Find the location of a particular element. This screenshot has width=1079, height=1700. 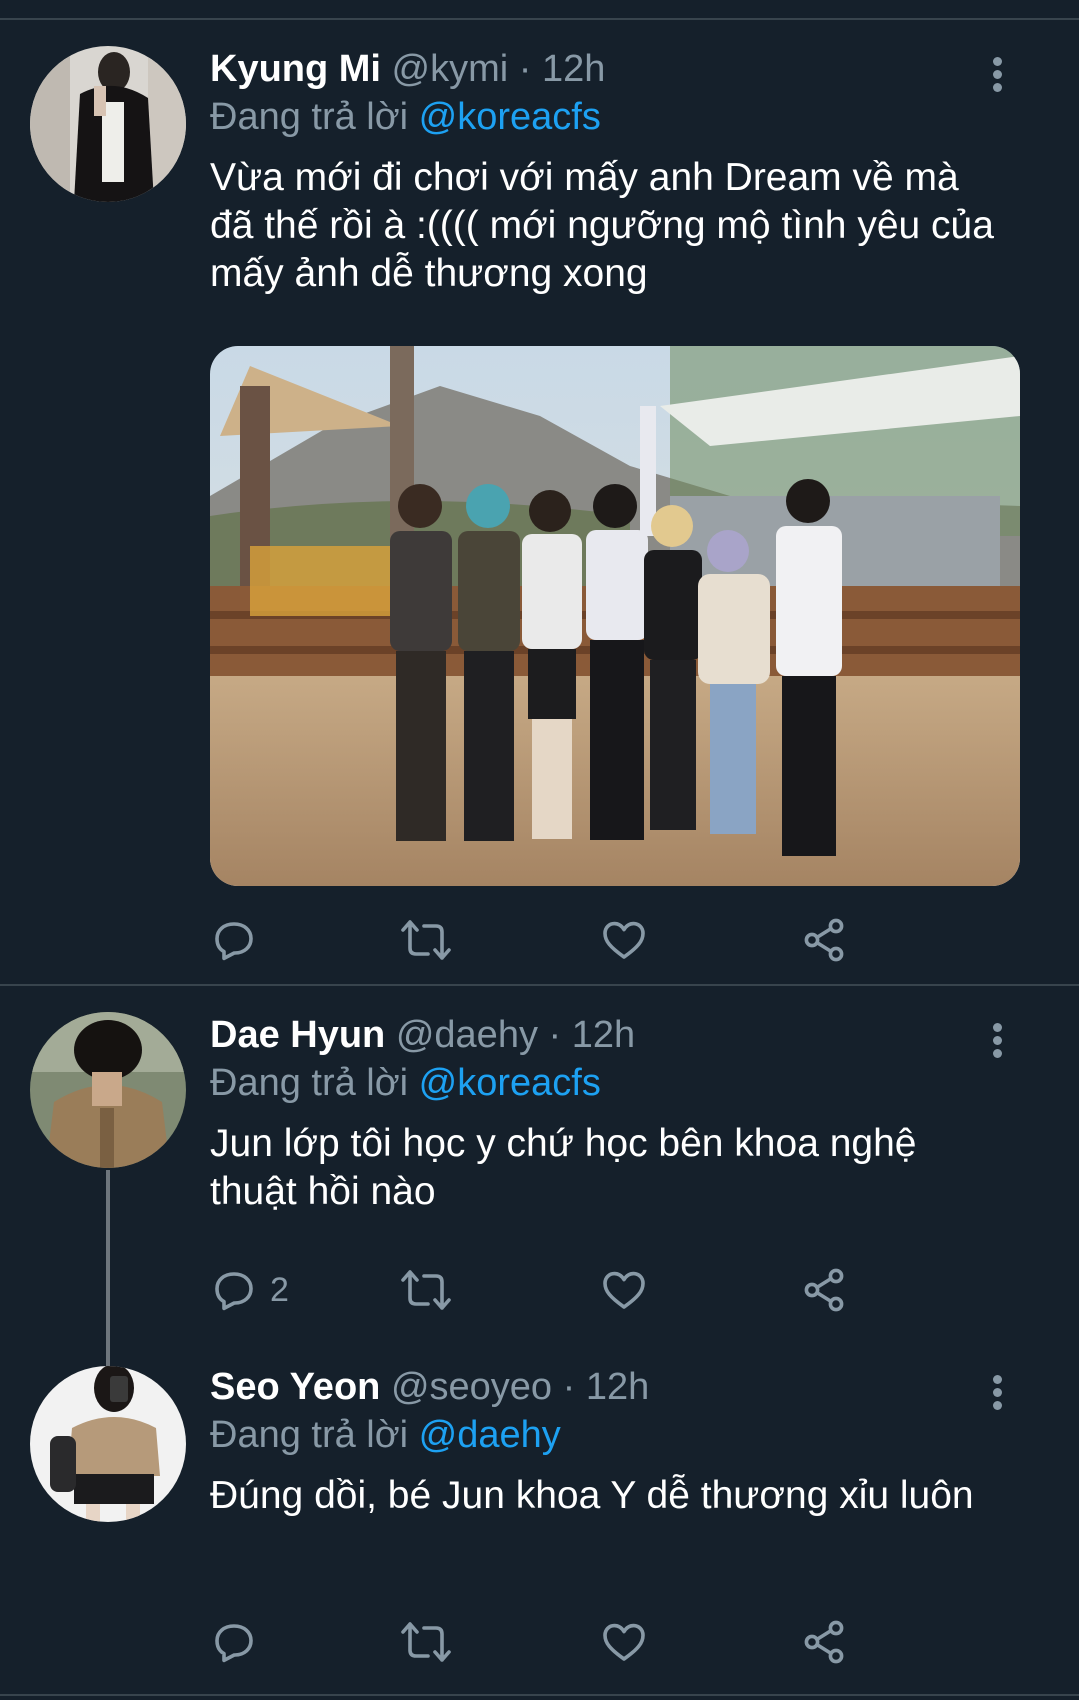

replying-to: Đang trả lời @daehy is located at coordinates (385, 1435).